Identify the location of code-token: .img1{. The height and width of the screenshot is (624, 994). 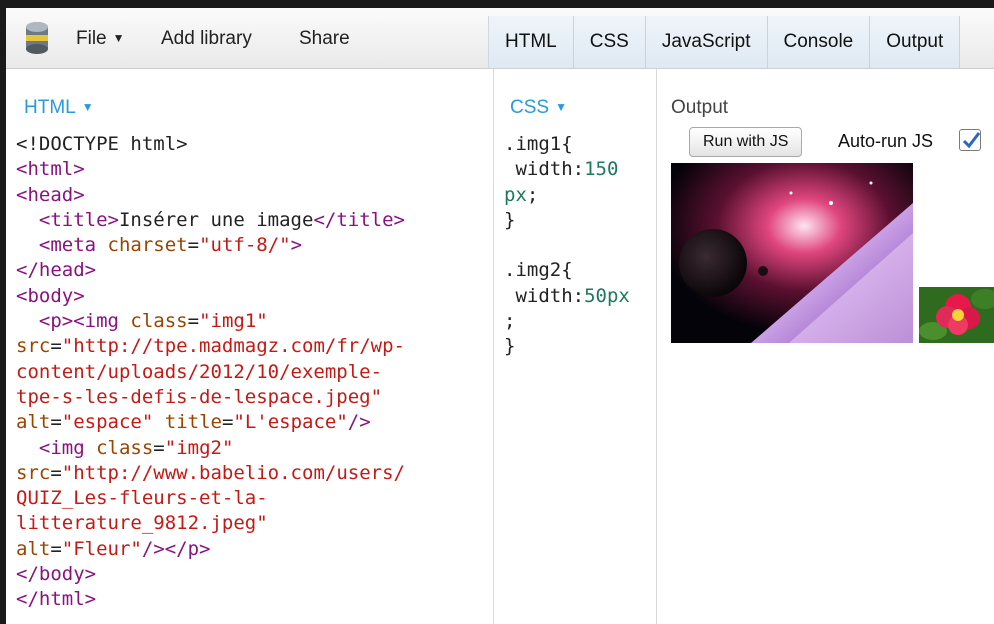
(538, 144).